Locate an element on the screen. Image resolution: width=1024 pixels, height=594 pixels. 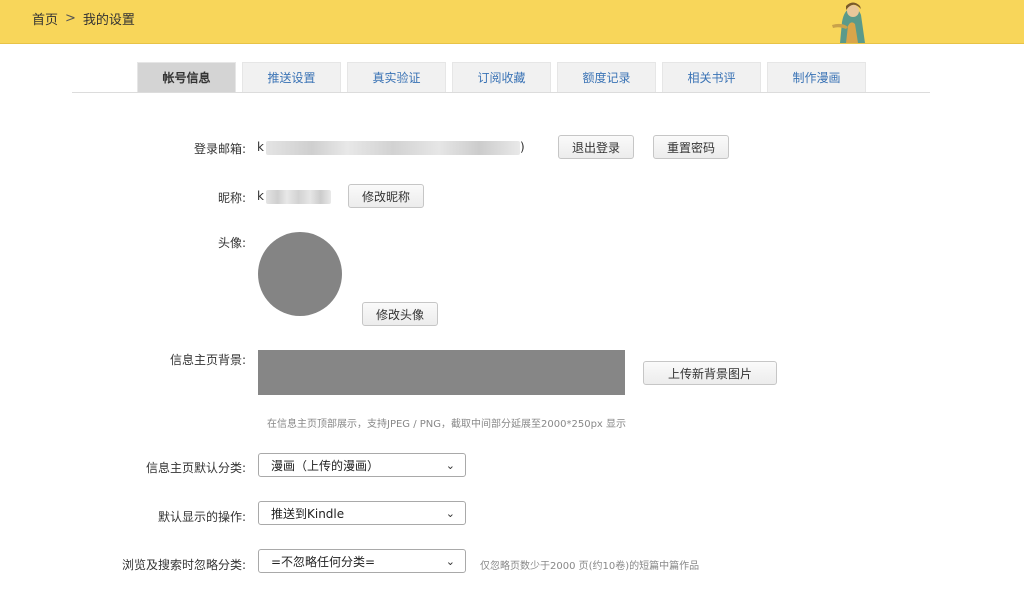
email-label: 登录邮箱: is located at coordinates (219, 149).